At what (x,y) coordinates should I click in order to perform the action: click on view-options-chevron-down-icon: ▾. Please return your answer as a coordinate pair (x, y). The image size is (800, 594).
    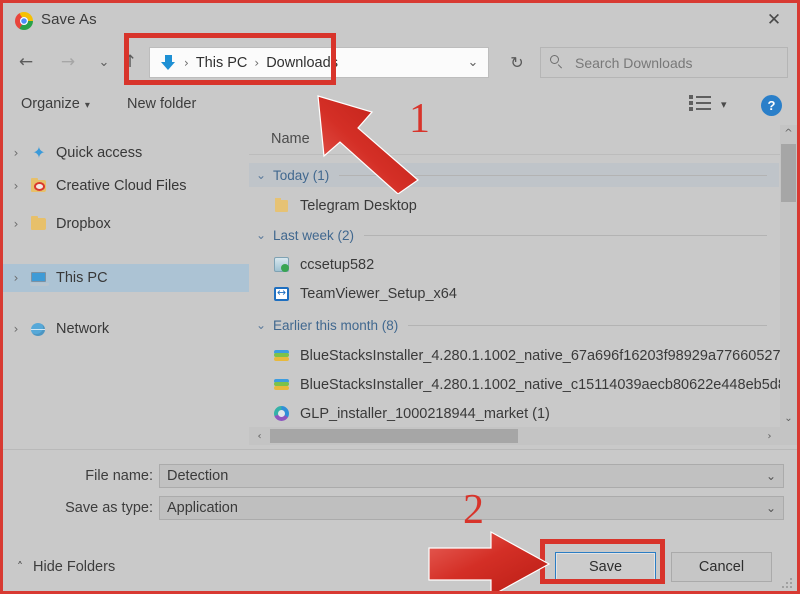
    Looking at the image, I should click on (724, 104).